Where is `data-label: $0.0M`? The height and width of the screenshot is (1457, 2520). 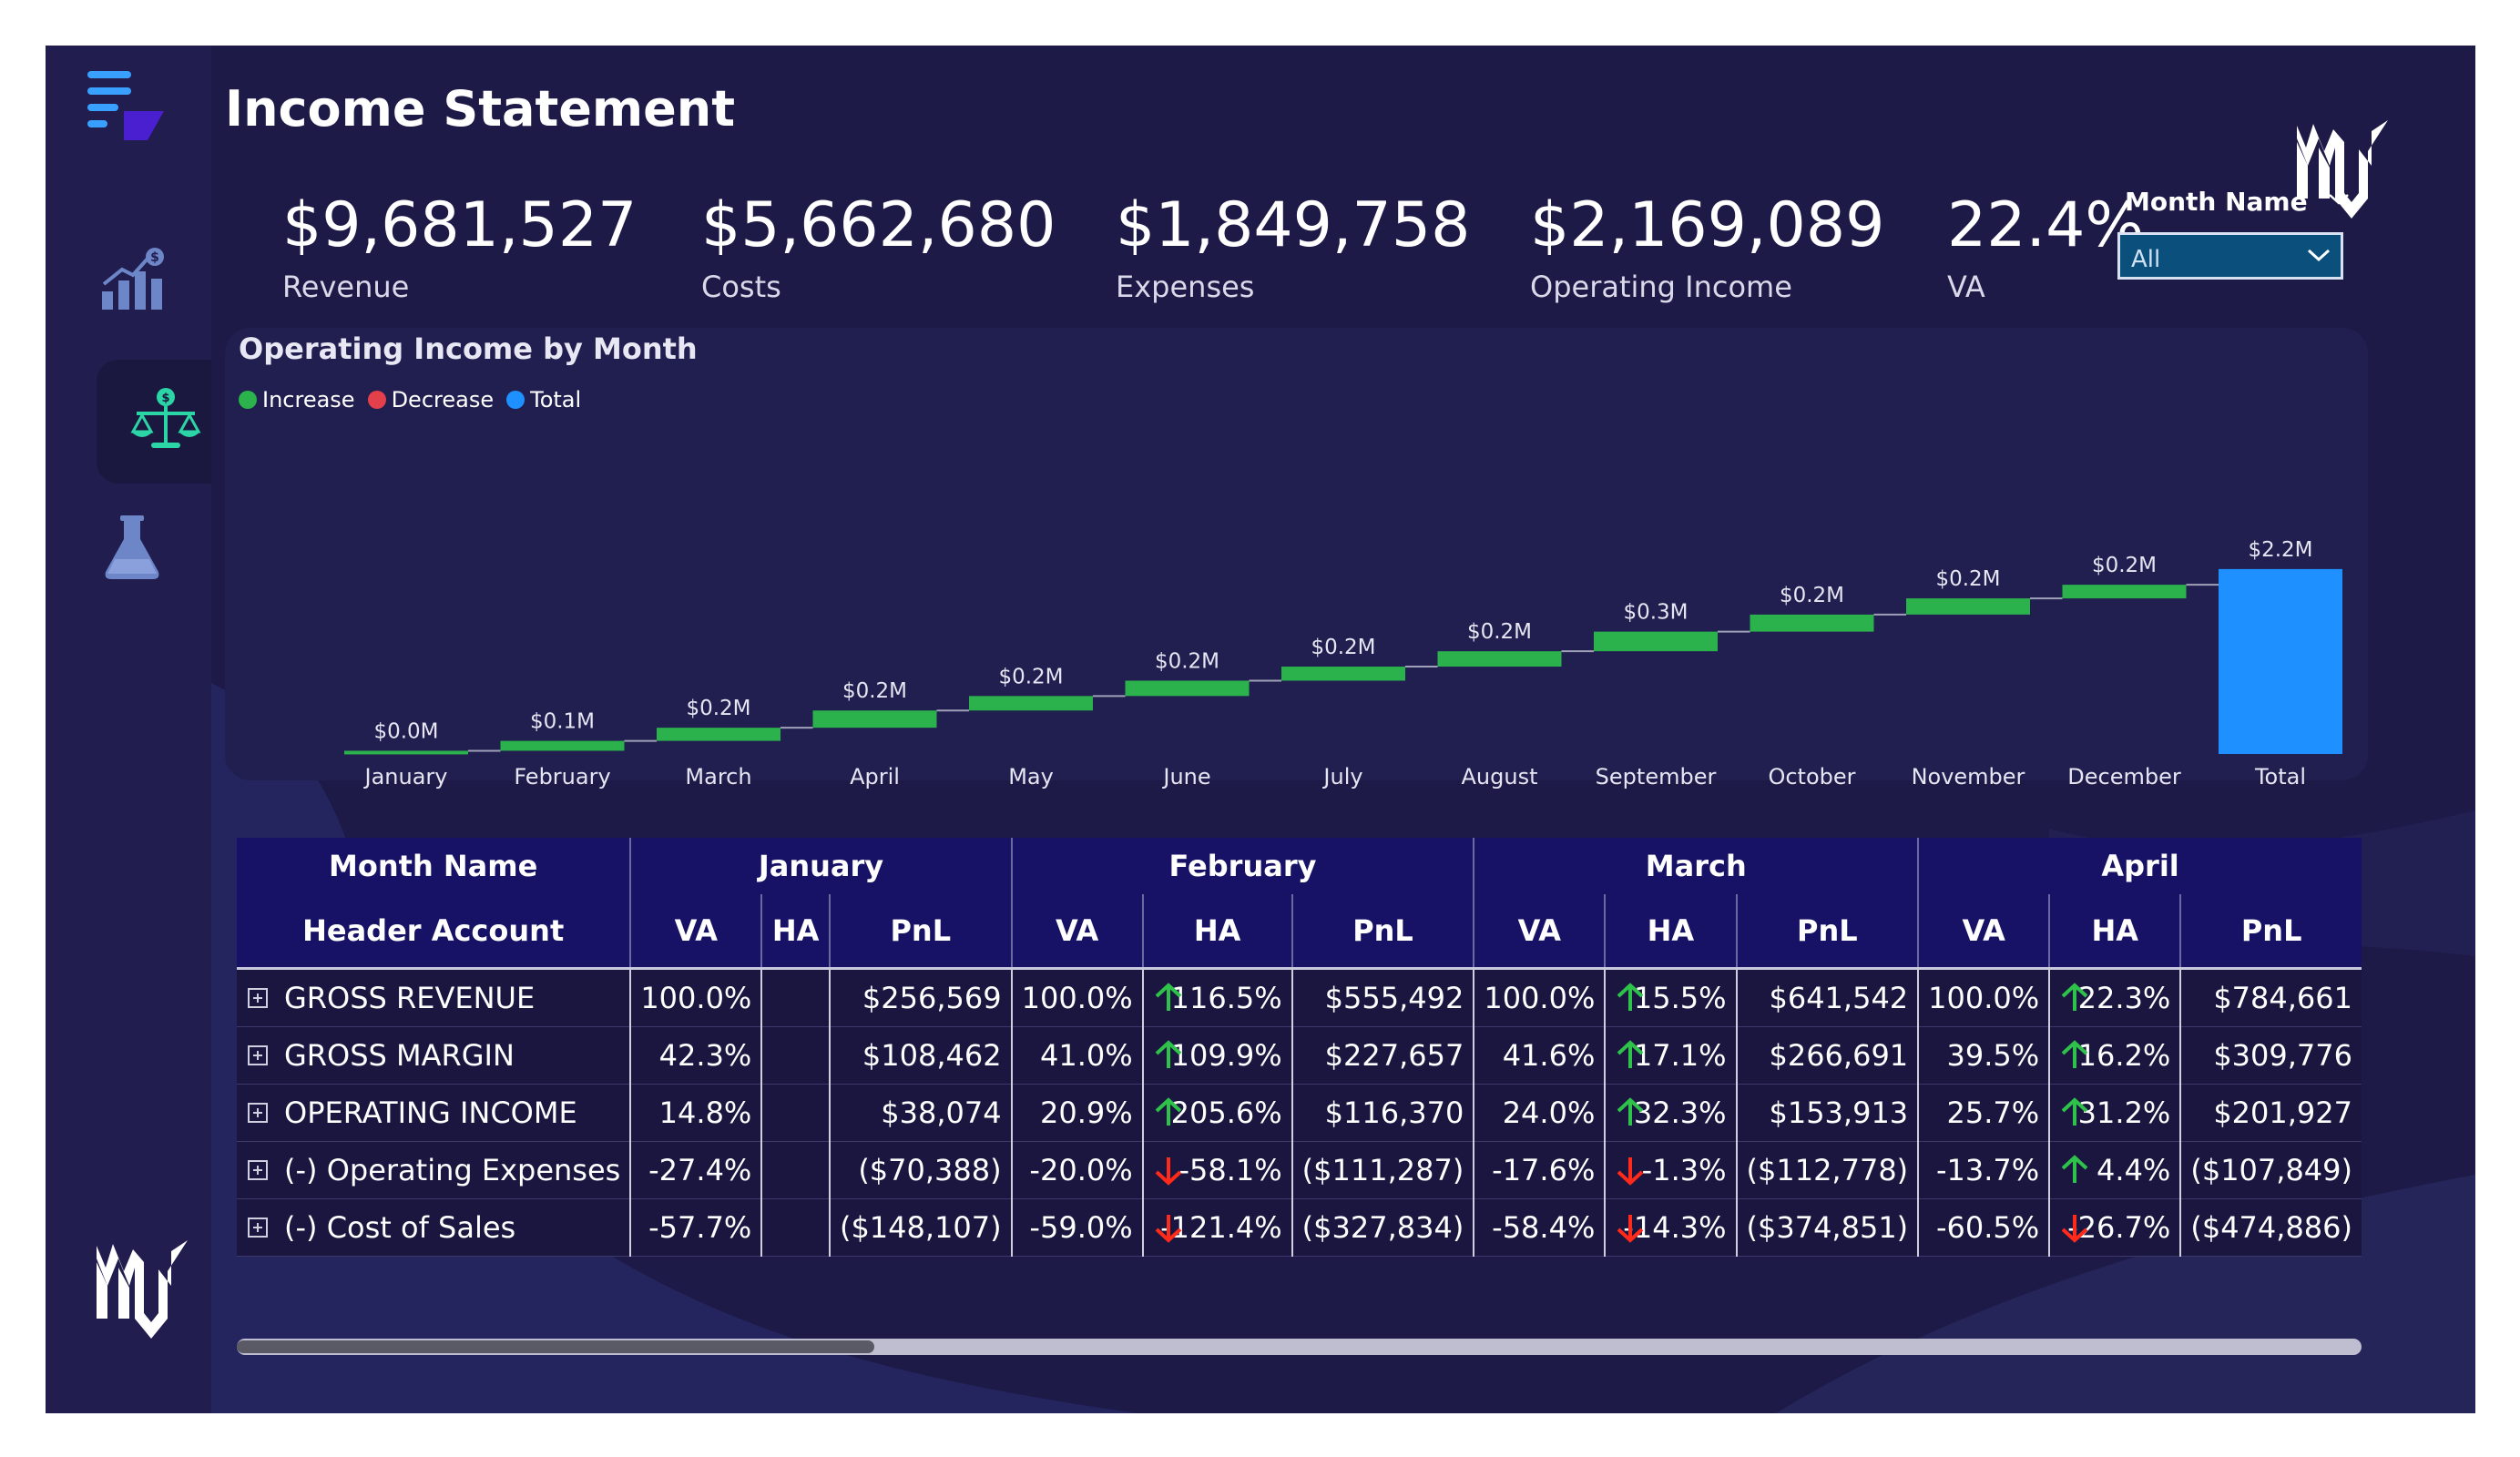 data-label: $0.0M is located at coordinates (406, 731).